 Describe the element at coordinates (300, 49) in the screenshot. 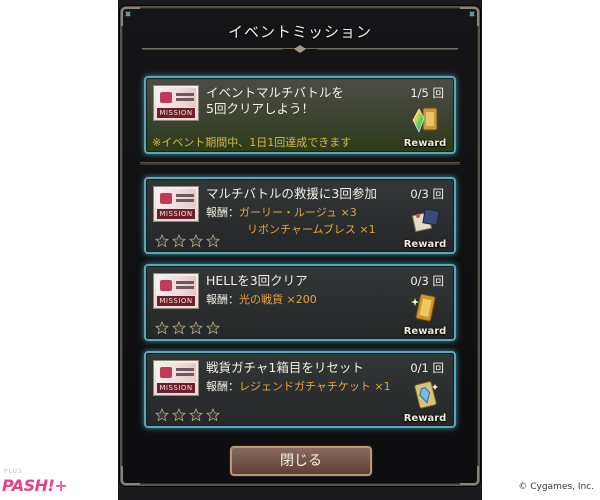

I see `header-ornament-icon` at that location.